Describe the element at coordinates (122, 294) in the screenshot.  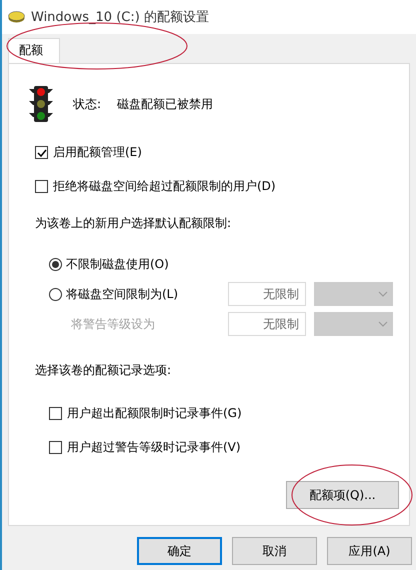
I see `radio-label: 将磁盘空间限制为(L)` at that location.